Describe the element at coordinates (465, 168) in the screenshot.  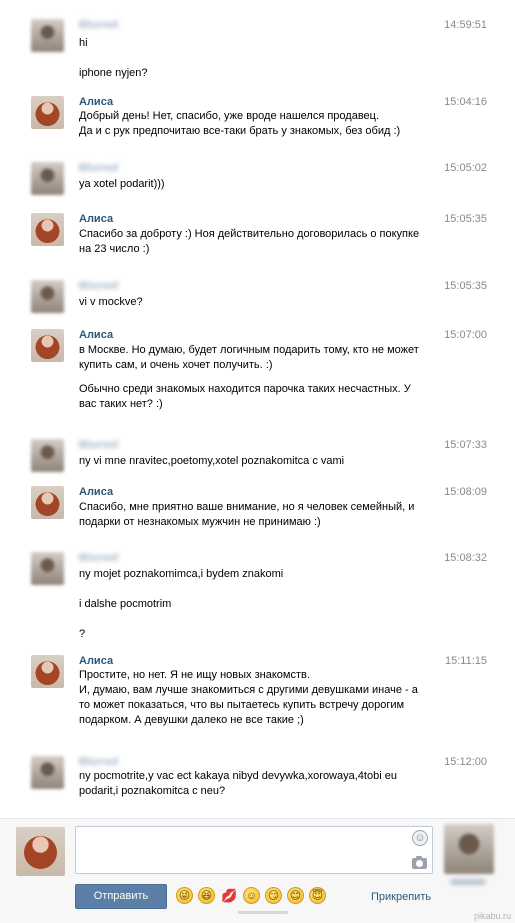
I see `message-time: 15:05:02` at that location.